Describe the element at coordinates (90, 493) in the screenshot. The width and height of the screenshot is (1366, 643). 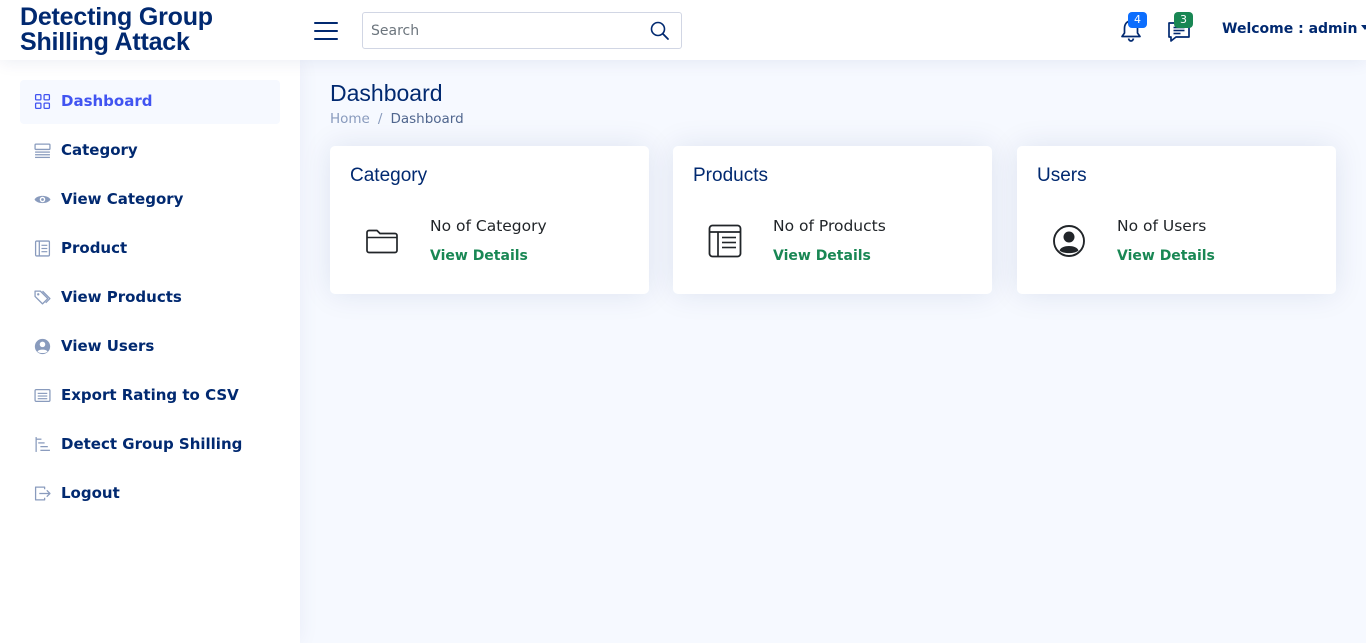
I see `sidebar-item-label: Logout` at that location.